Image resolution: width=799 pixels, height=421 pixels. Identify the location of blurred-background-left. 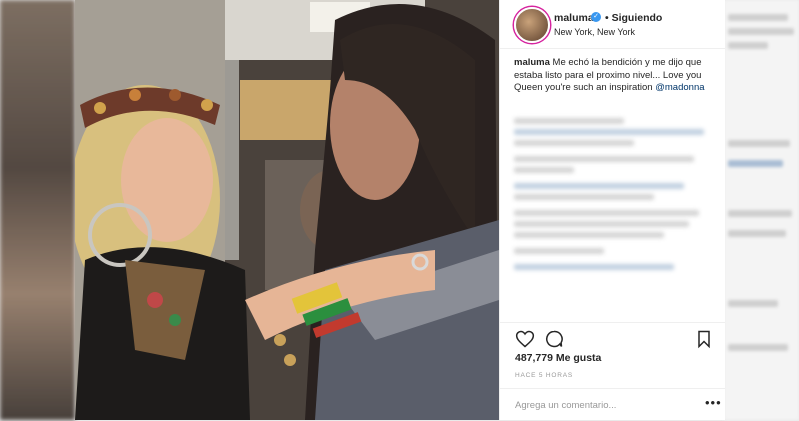
(37, 210).